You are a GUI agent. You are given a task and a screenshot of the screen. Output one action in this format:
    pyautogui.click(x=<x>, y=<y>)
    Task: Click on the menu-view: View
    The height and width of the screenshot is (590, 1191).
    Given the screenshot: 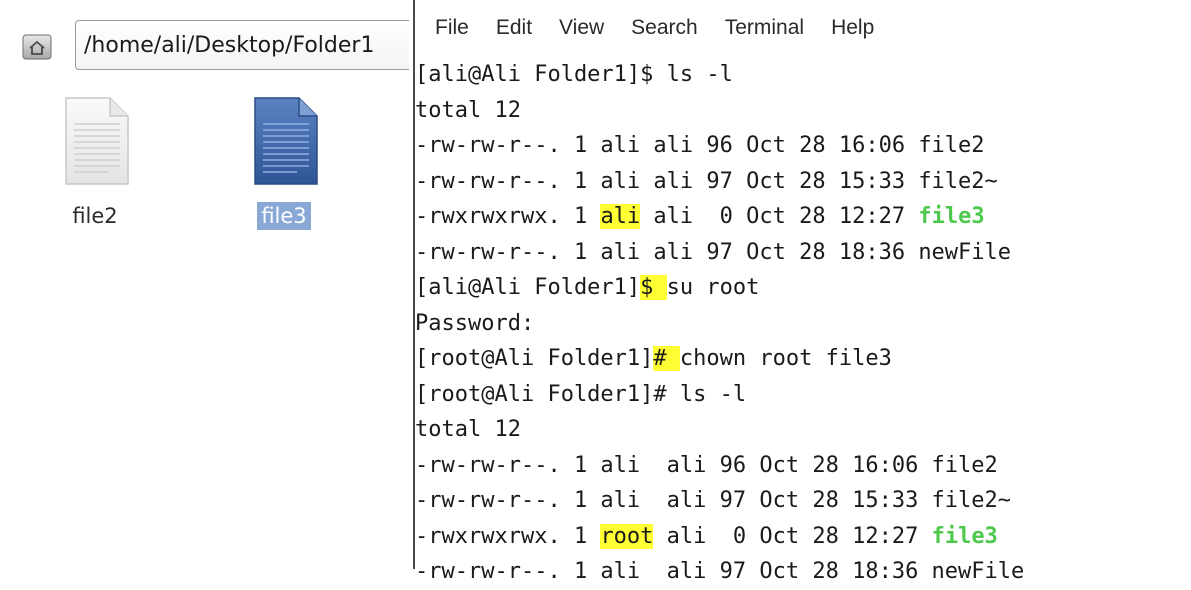 What is the action you would take?
    pyautogui.click(x=581, y=28)
    